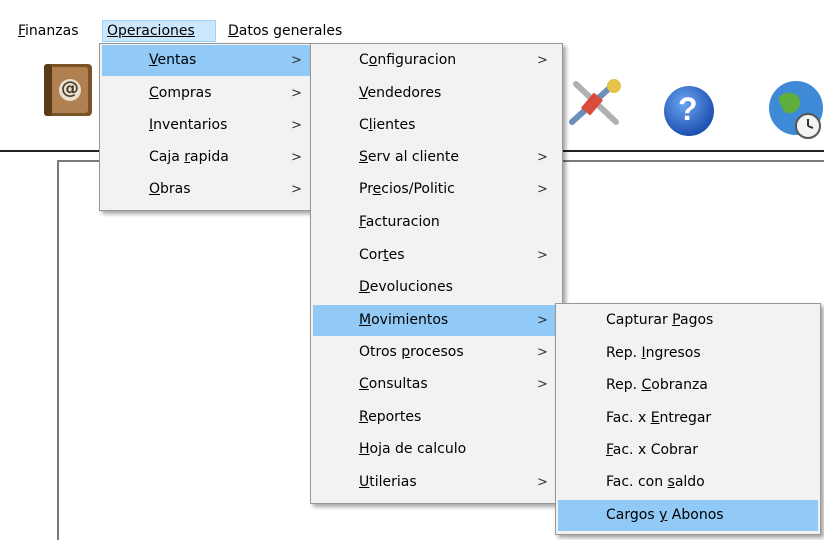  I want to click on menu-finanzas-mnemonic: F, so click(22, 31).